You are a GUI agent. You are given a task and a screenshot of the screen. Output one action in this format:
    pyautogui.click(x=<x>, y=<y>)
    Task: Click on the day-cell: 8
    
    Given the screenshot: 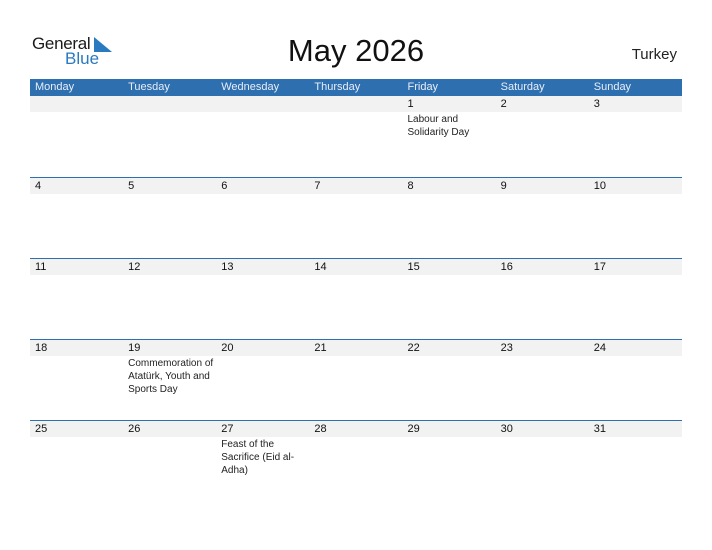 What is the action you would take?
    pyautogui.click(x=449, y=218)
    